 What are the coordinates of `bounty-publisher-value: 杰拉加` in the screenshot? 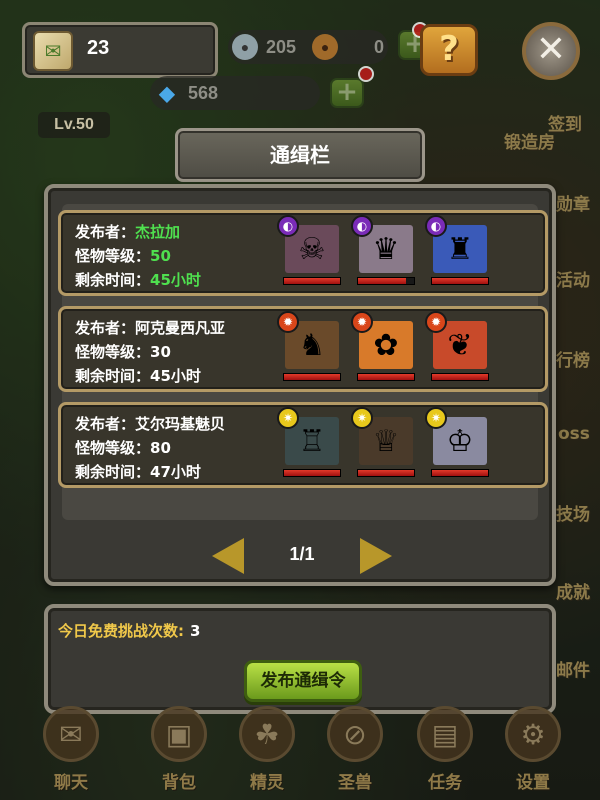 It's located at (158, 232).